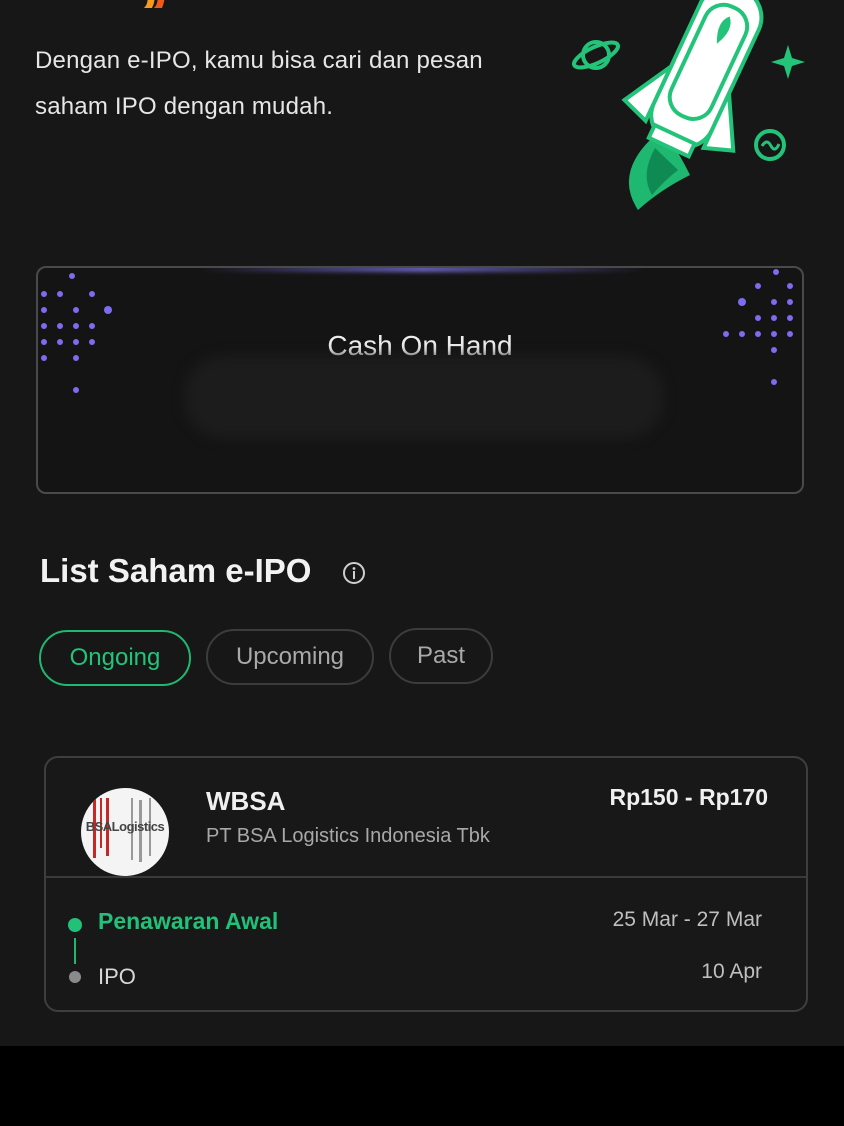  What do you see at coordinates (290, 657) in the screenshot?
I see `tab-upcoming: Upcoming` at bounding box center [290, 657].